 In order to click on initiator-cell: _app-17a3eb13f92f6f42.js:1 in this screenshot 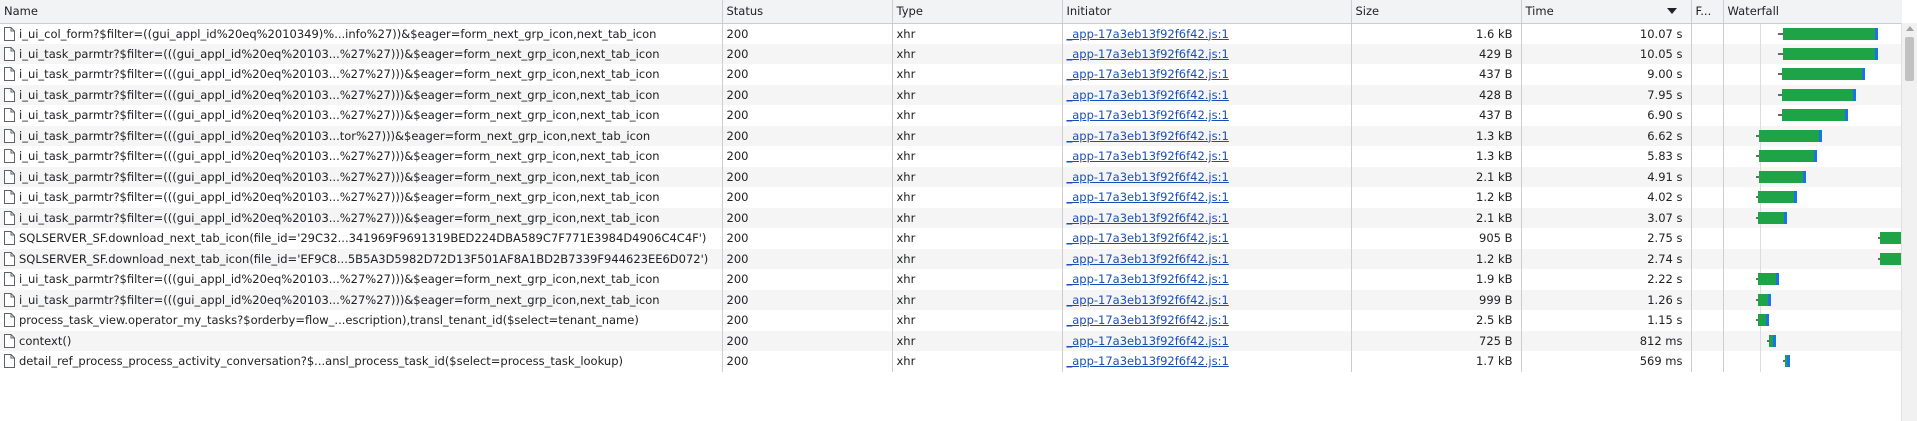, I will do `click(1207, 238)`.